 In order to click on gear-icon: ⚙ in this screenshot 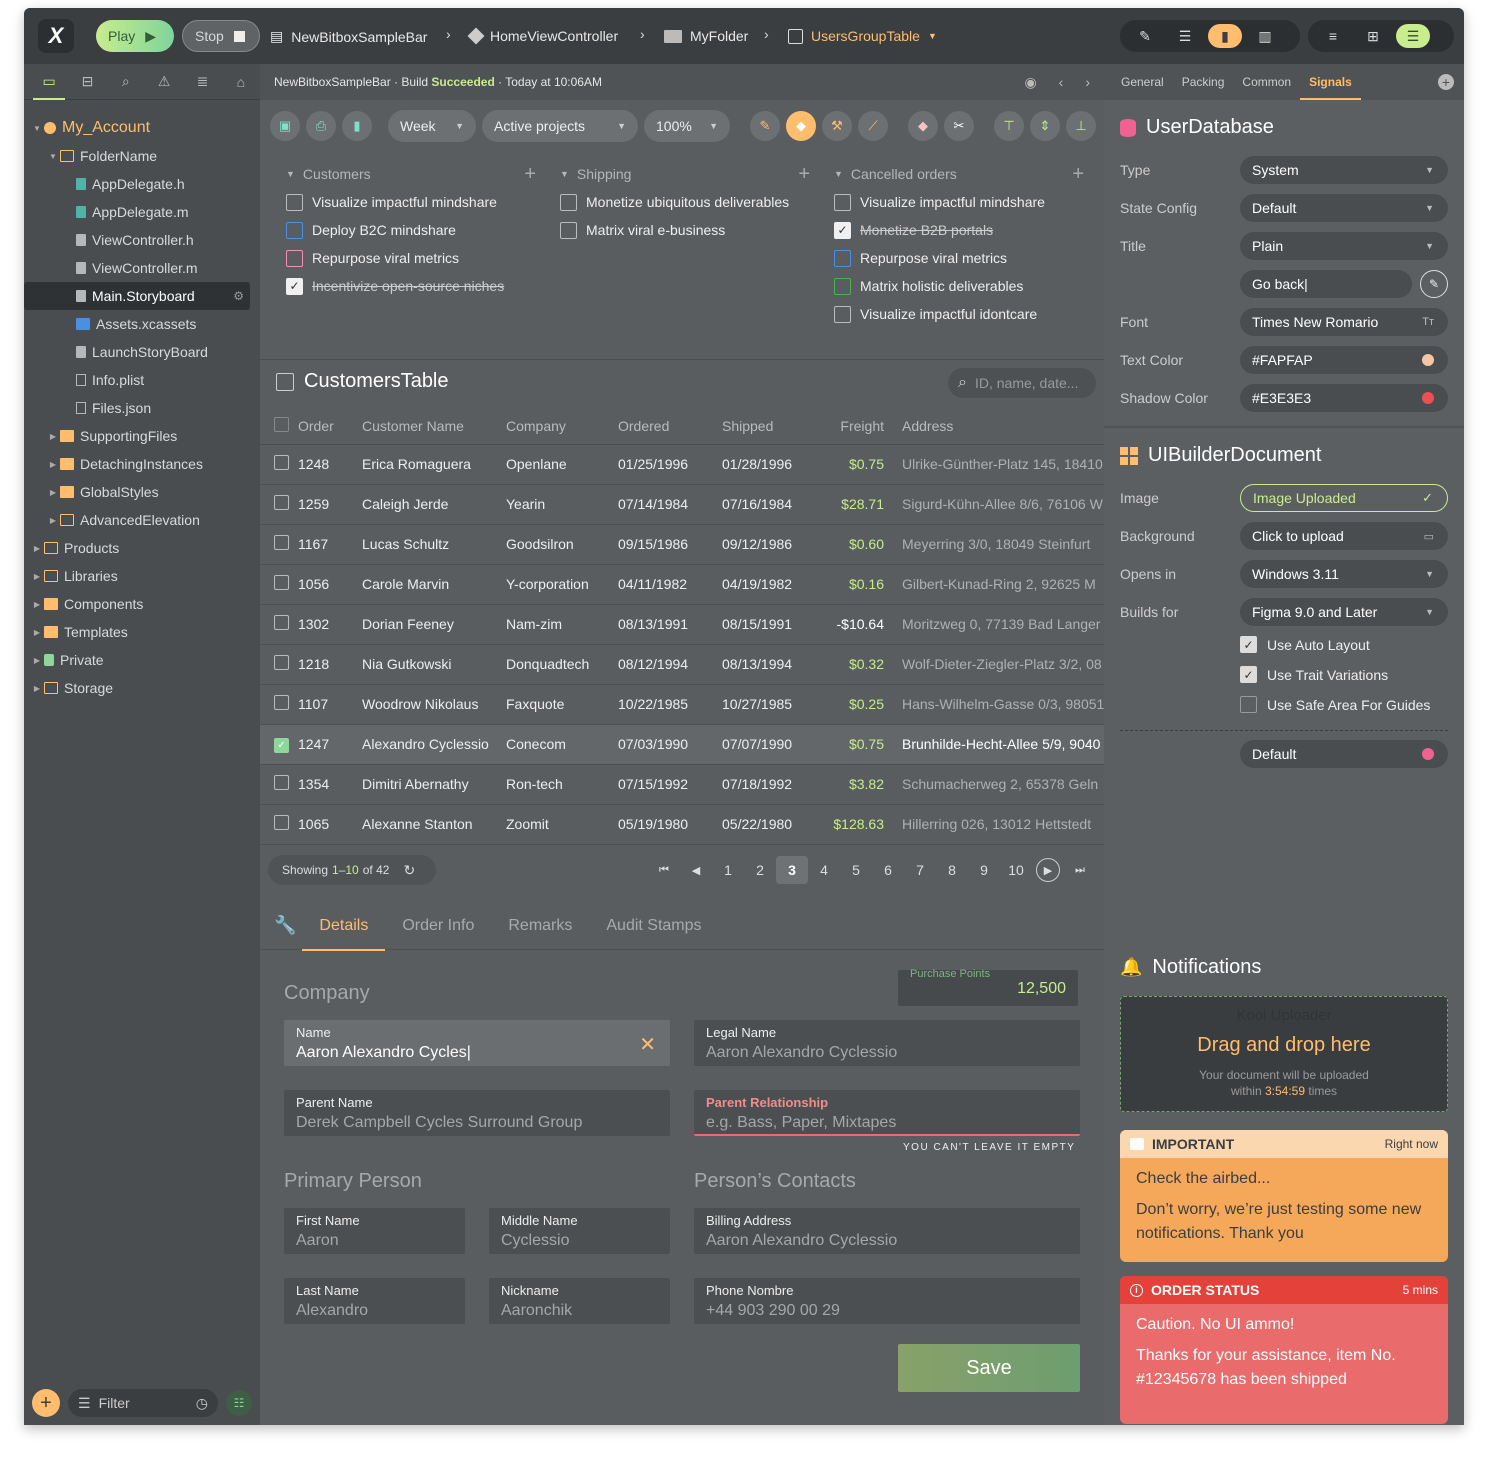, I will do `click(238, 296)`.